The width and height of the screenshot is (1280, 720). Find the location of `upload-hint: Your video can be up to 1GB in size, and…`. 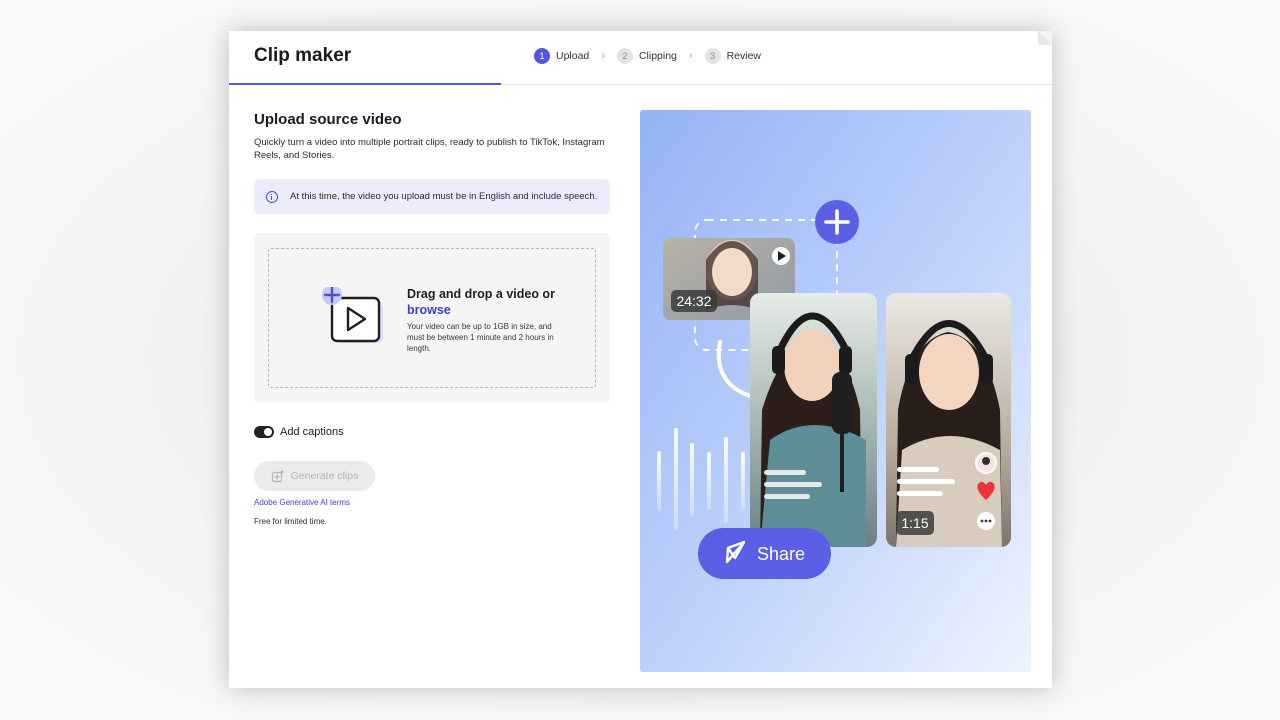

upload-hint: Your video can be up to 1GB in size, and… is located at coordinates (480, 337).